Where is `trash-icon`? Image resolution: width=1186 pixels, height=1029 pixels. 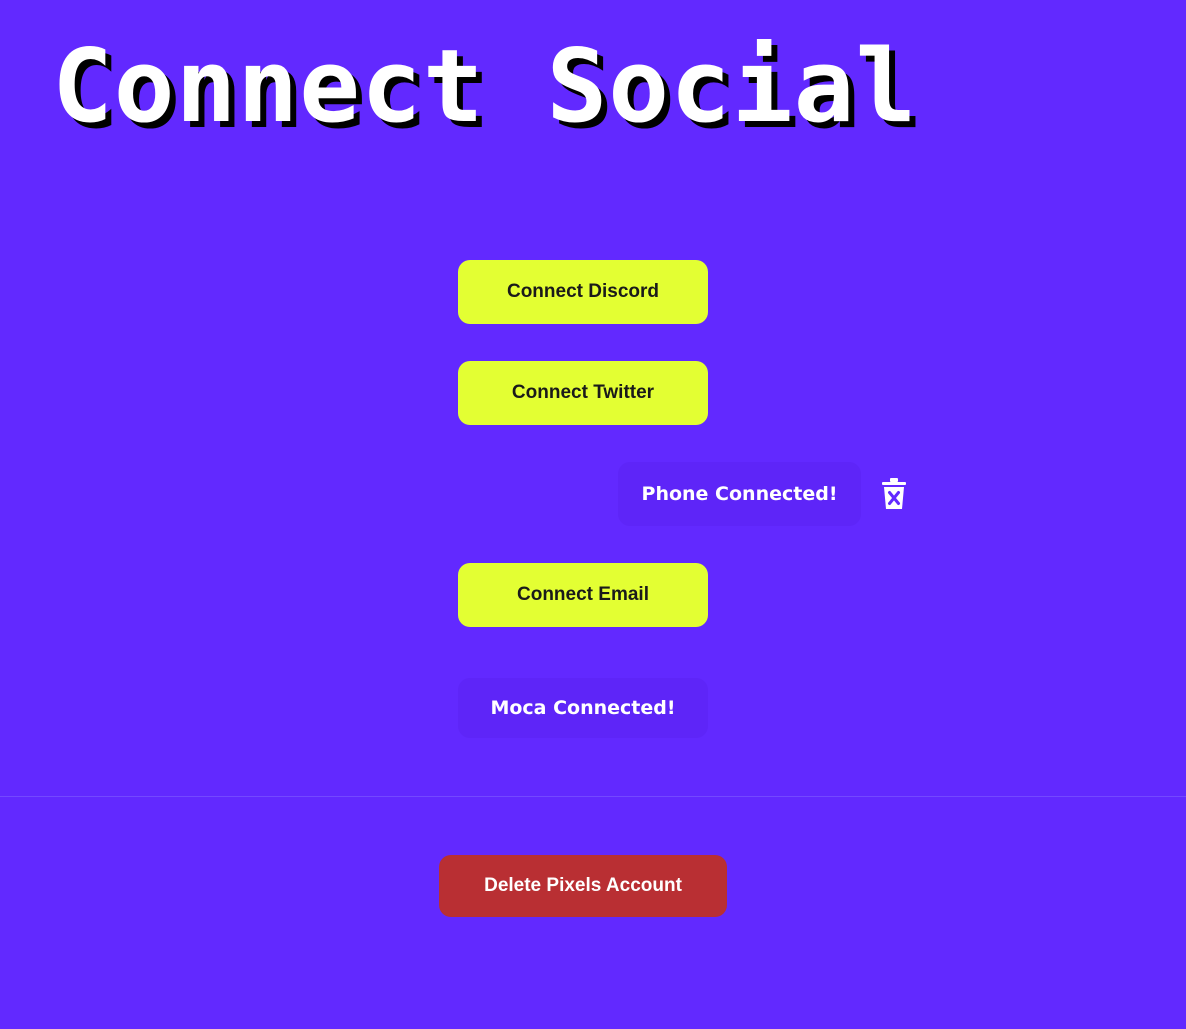
trash-icon is located at coordinates (894, 494).